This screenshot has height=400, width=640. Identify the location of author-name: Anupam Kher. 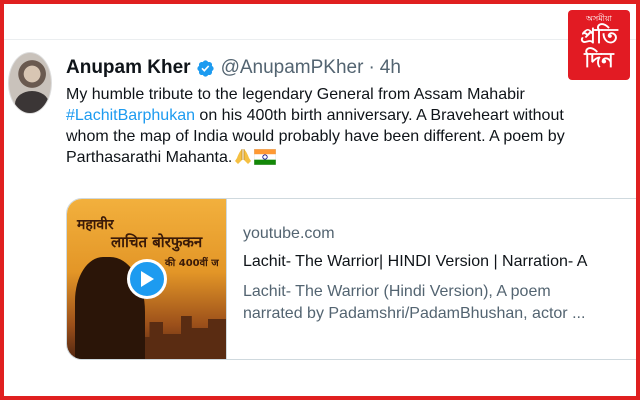
(128, 68).